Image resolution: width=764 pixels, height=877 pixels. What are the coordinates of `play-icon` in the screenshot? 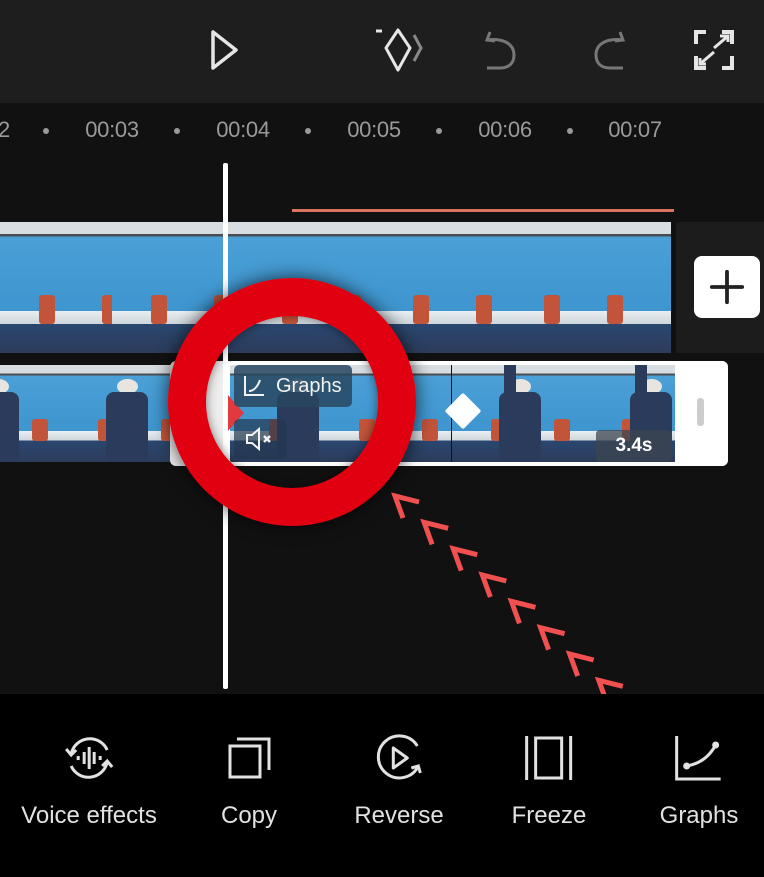 It's located at (224, 50).